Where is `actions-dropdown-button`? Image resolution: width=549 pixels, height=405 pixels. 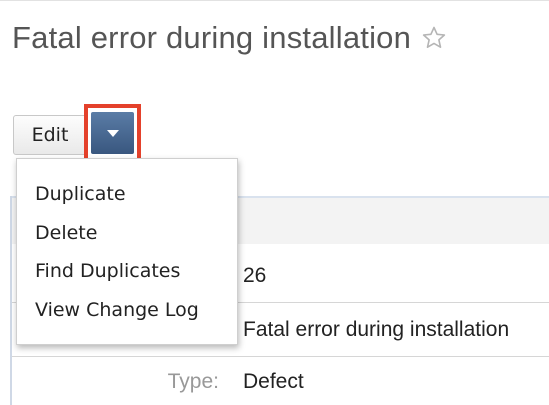 actions-dropdown-button is located at coordinates (112, 133).